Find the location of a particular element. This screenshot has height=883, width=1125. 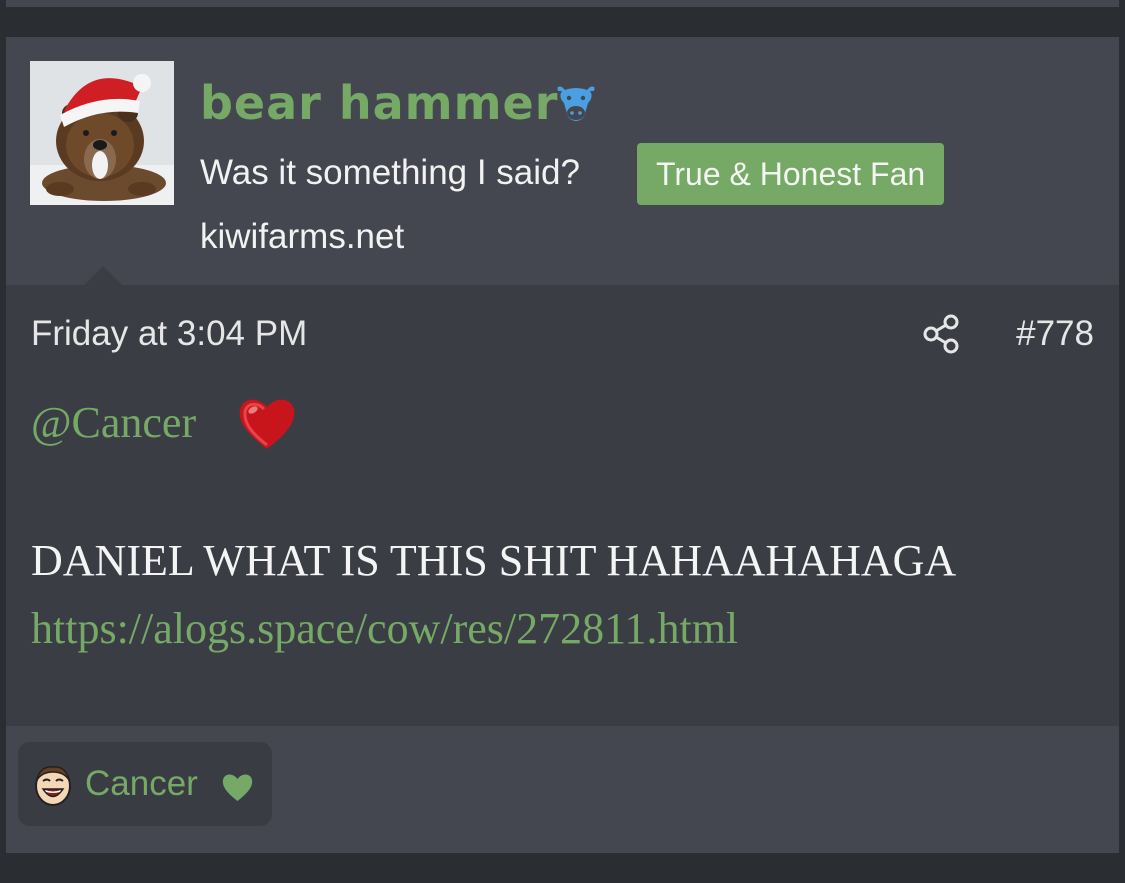

user-title: Was it something I said? is located at coordinates (390, 172).